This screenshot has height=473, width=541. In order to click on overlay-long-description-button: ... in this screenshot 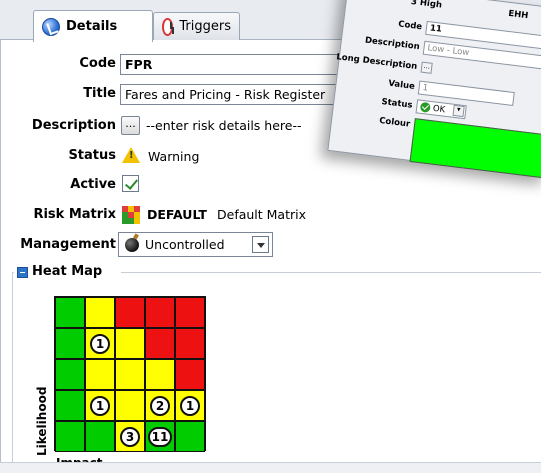, I will do `click(426, 67)`.